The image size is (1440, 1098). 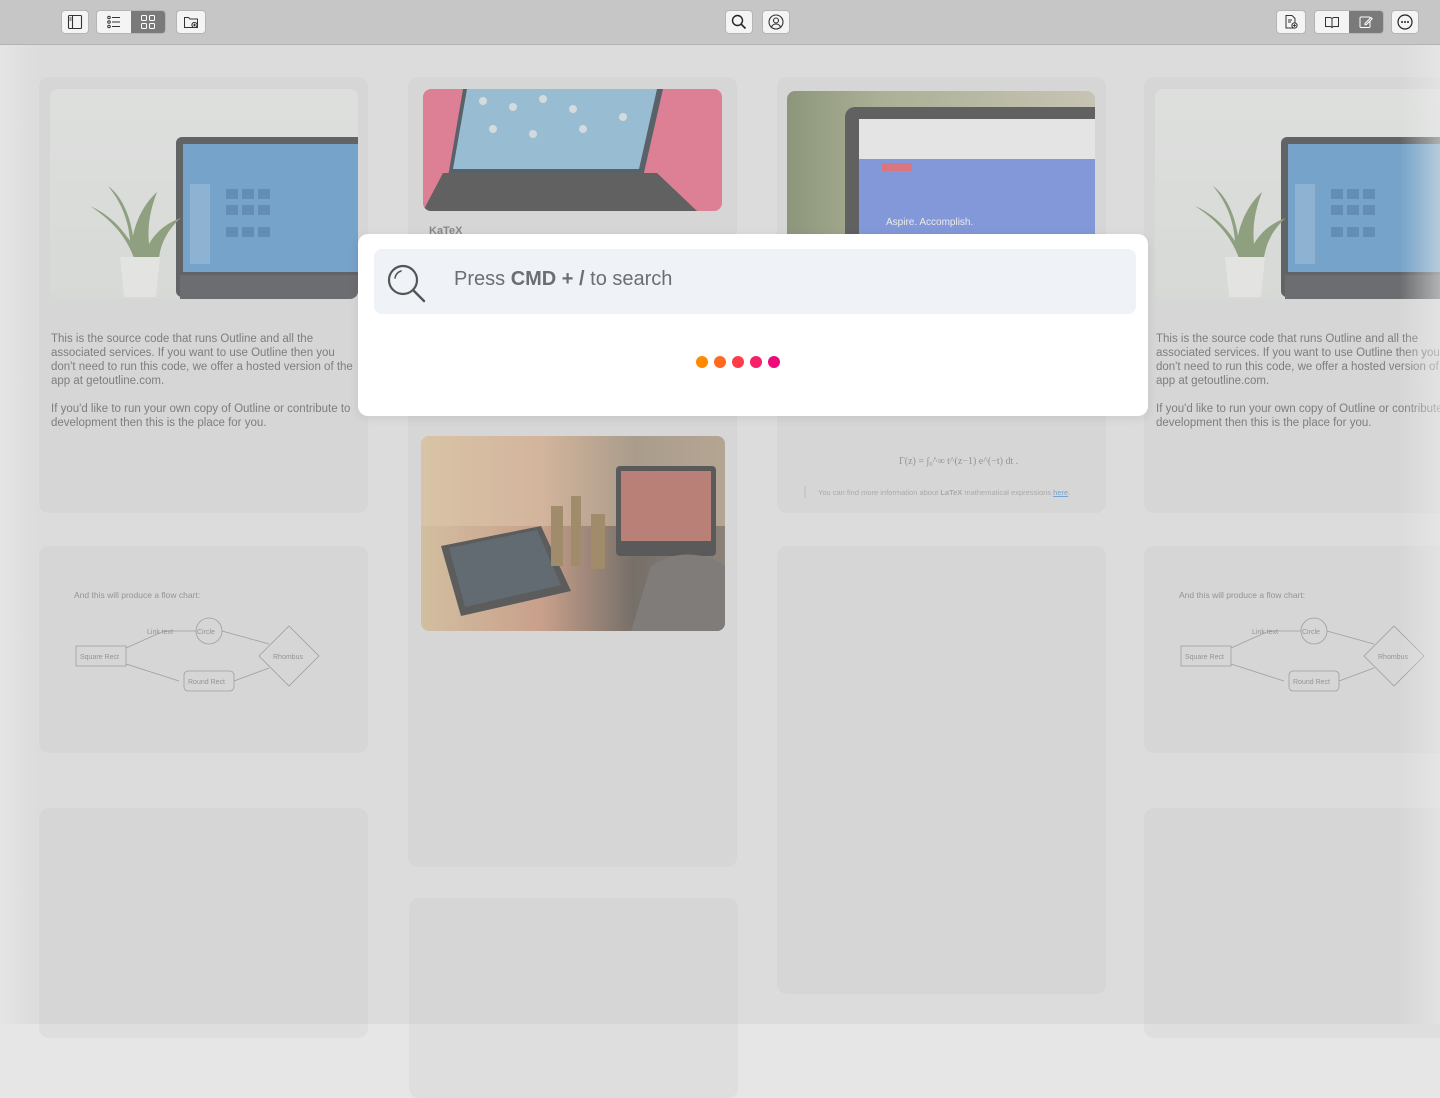 I want to click on search-placeholder: Press CMD + / to search, so click(x=563, y=279).